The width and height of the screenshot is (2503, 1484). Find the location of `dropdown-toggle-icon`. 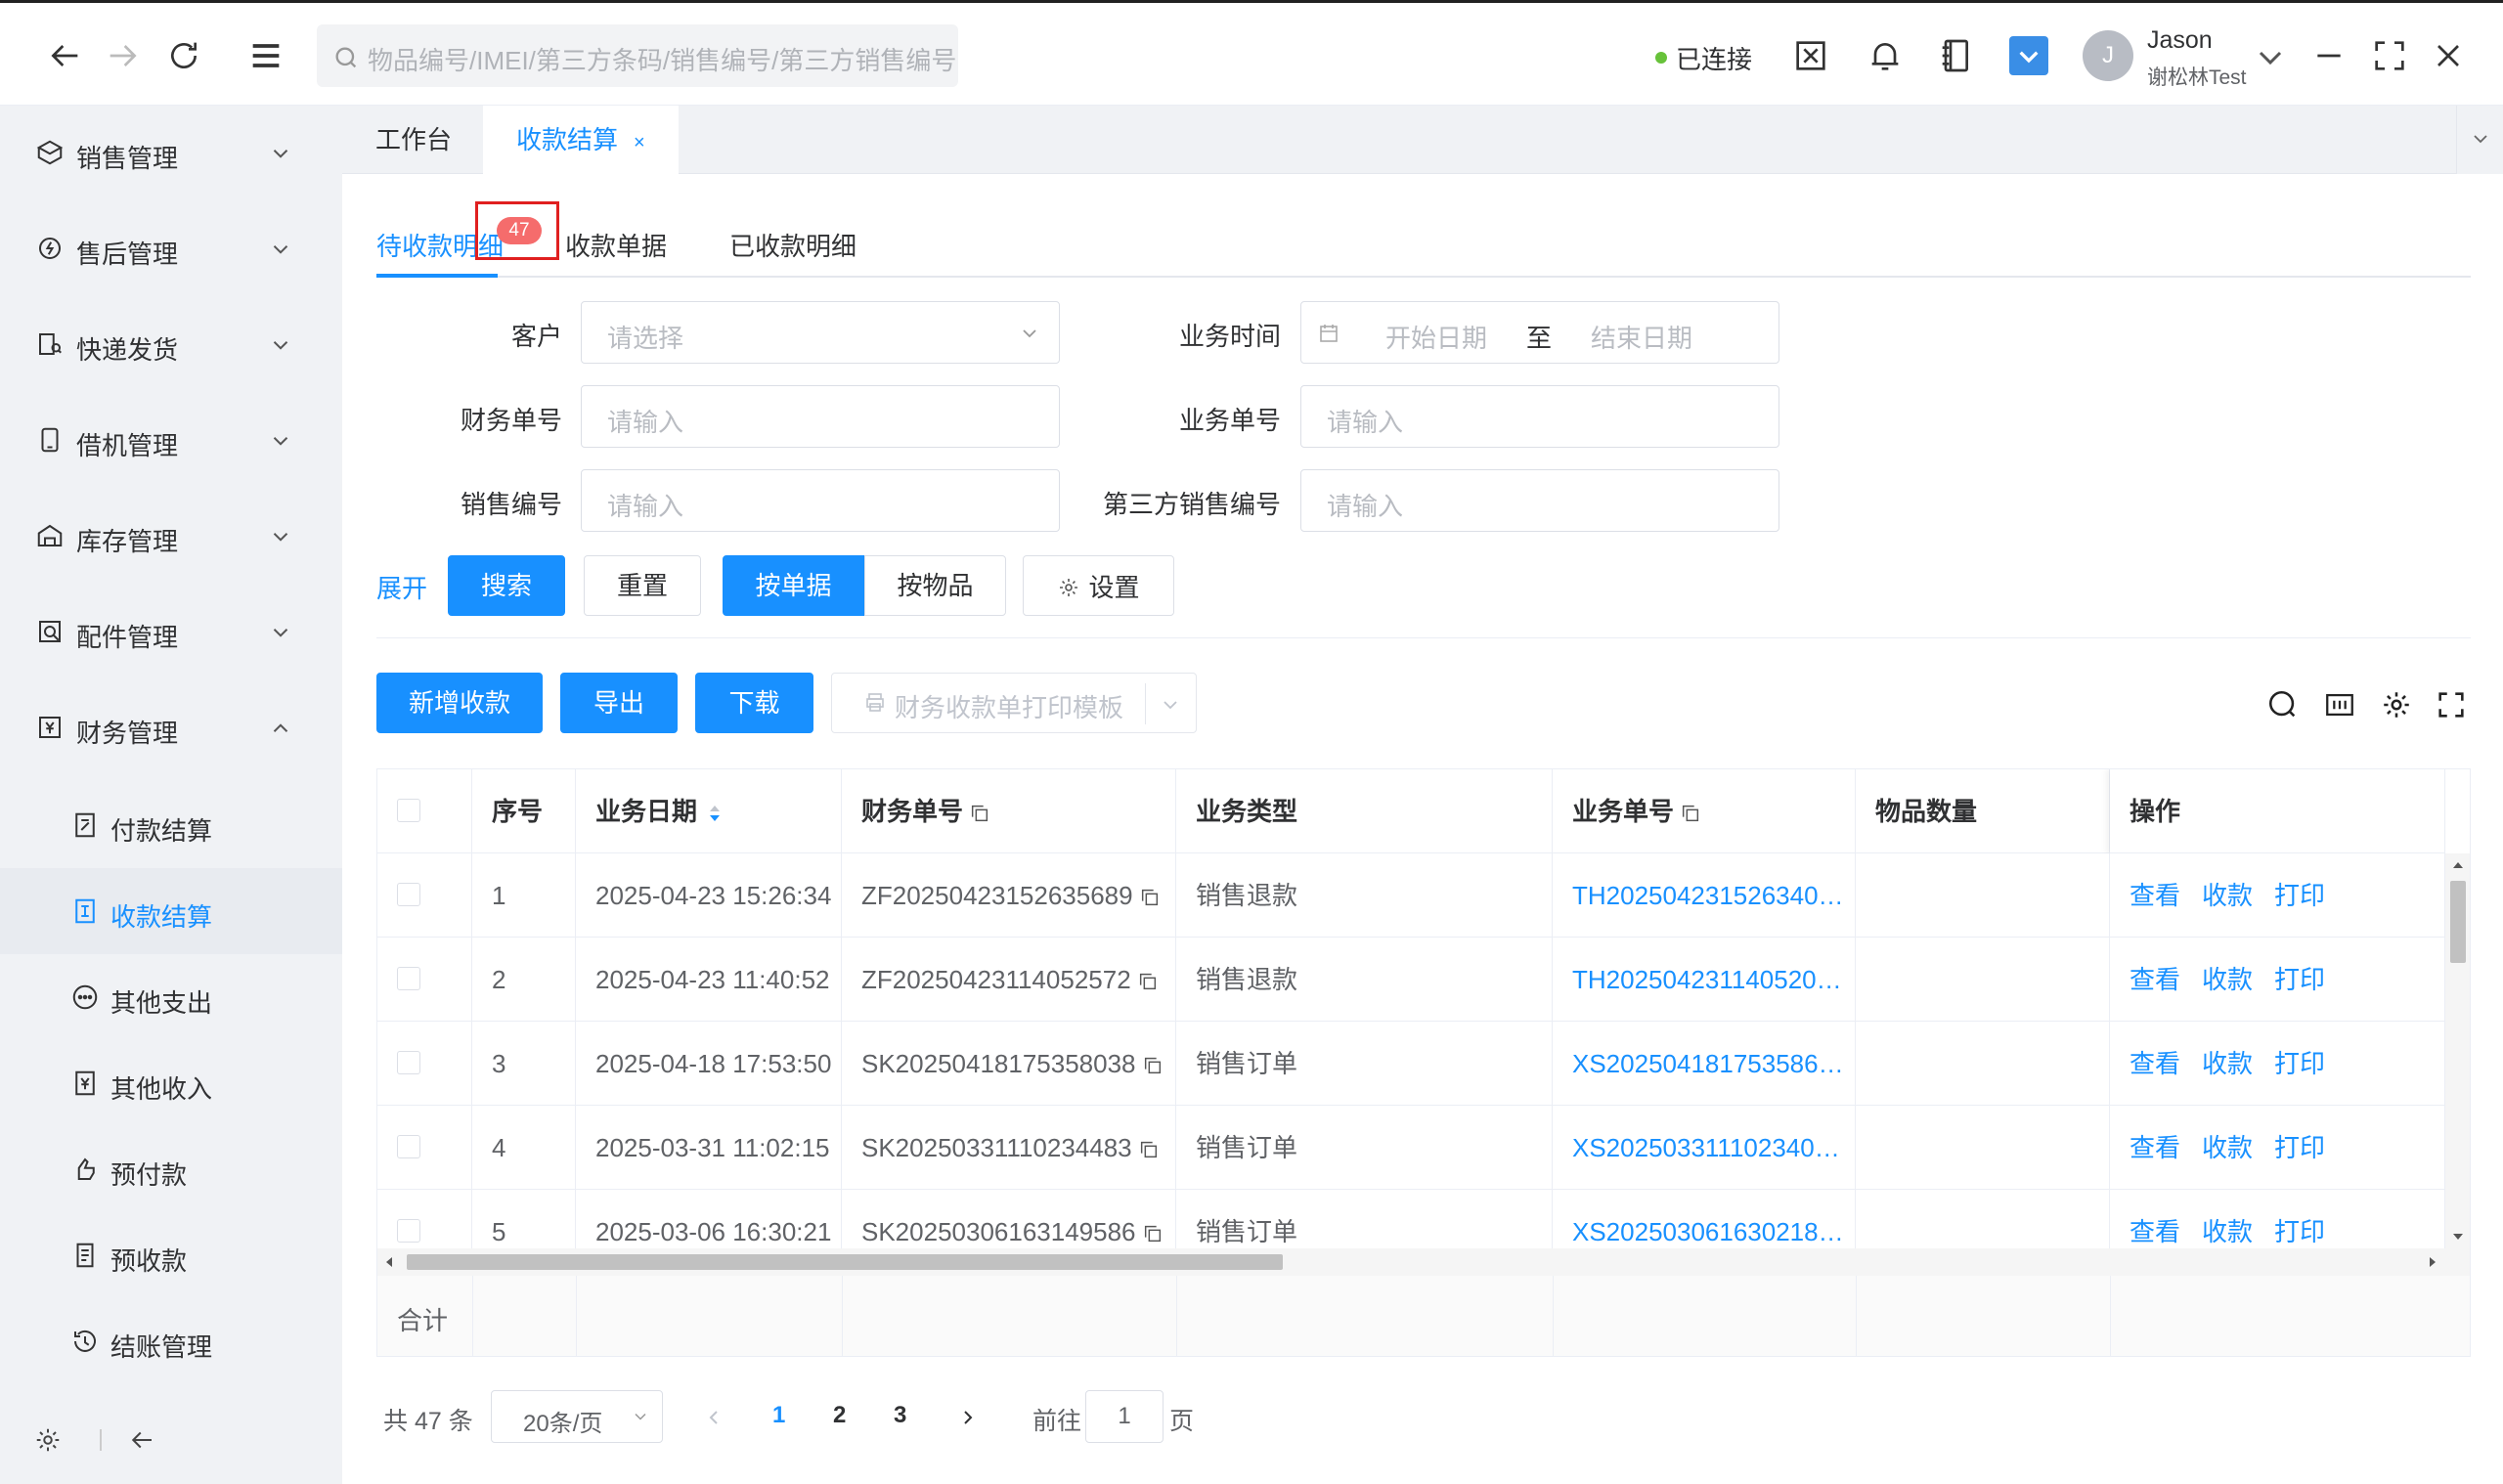

dropdown-toggle-icon is located at coordinates (2028, 55).